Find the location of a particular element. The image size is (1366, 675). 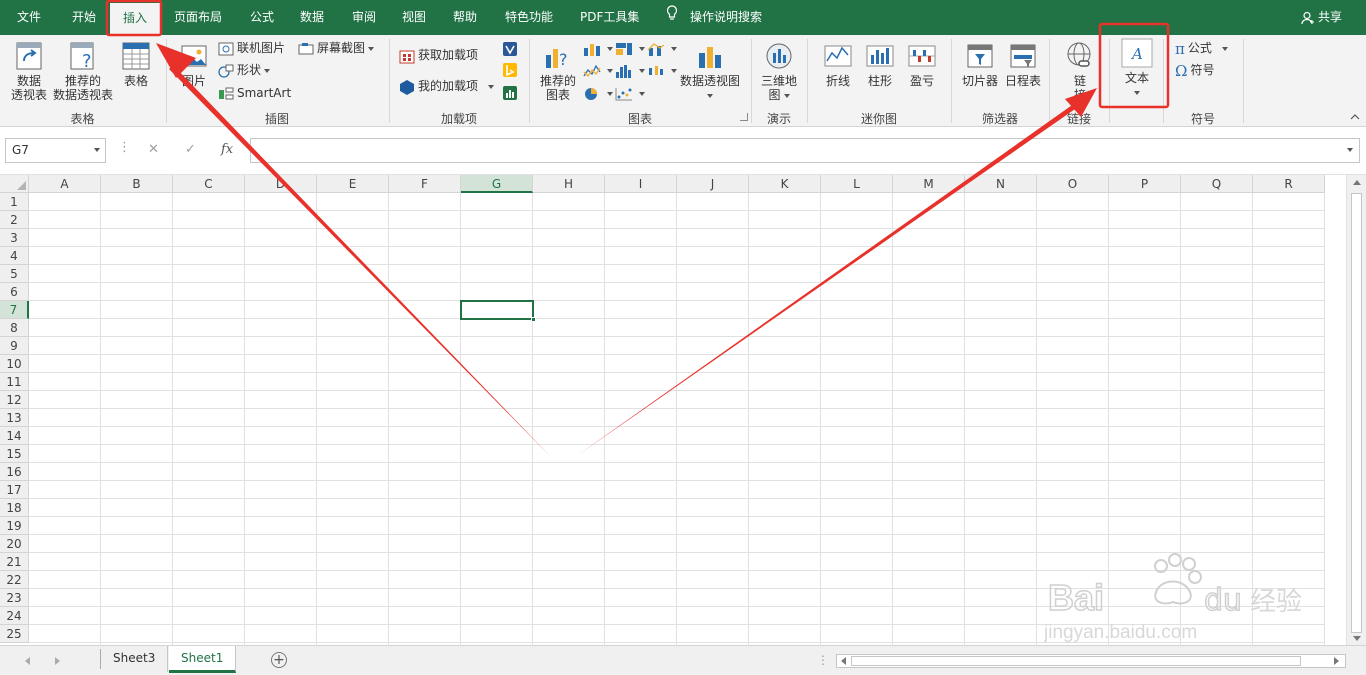

column-header-f: F is located at coordinates (425, 184).